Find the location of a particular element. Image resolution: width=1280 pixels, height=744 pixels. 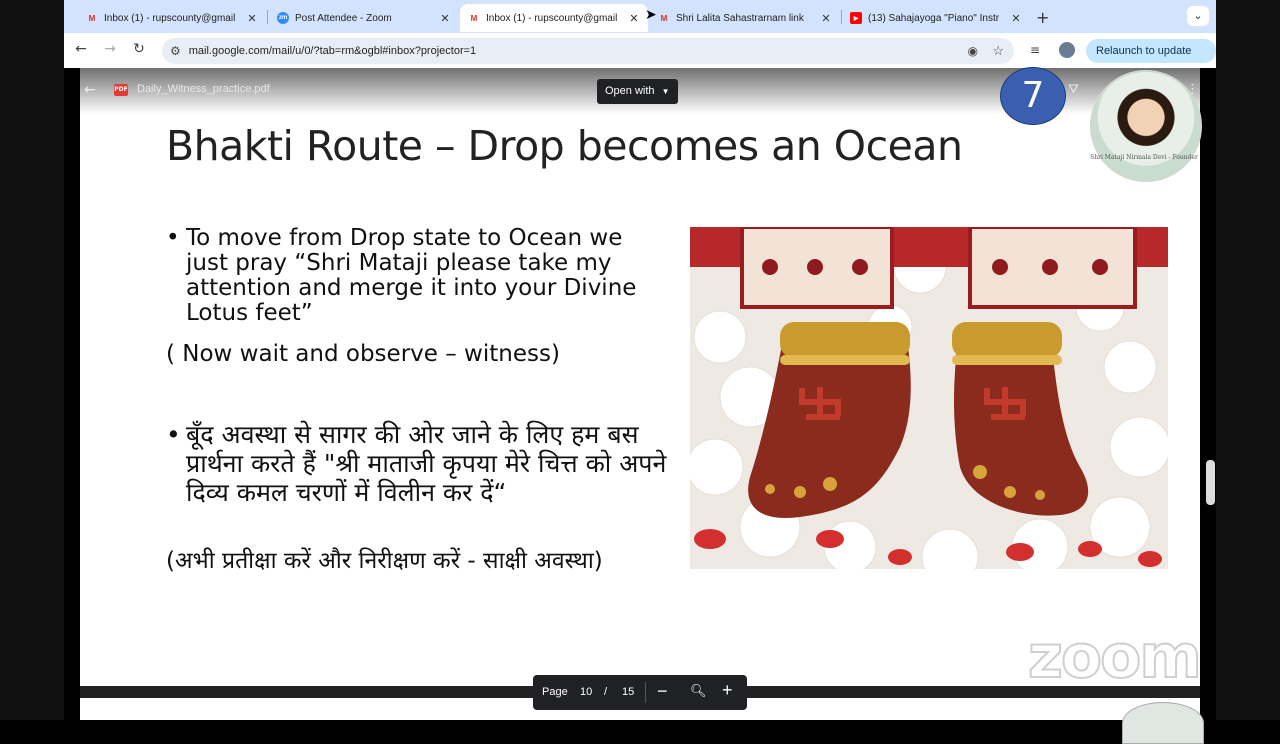

forward-icon: → is located at coordinates (110, 49).